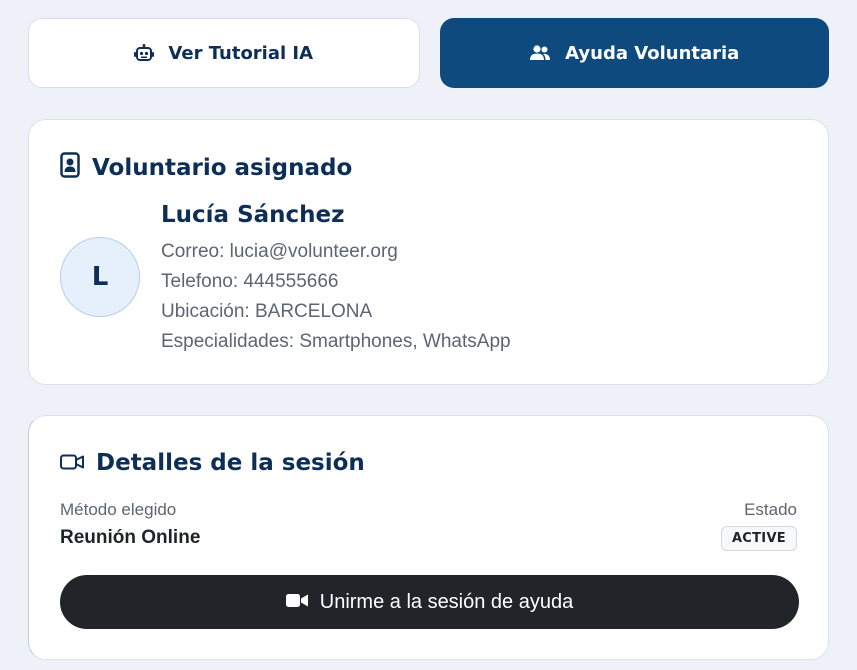 The height and width of the screenshot is (670, 857). I want to click on users-icon, so click(540, 53).